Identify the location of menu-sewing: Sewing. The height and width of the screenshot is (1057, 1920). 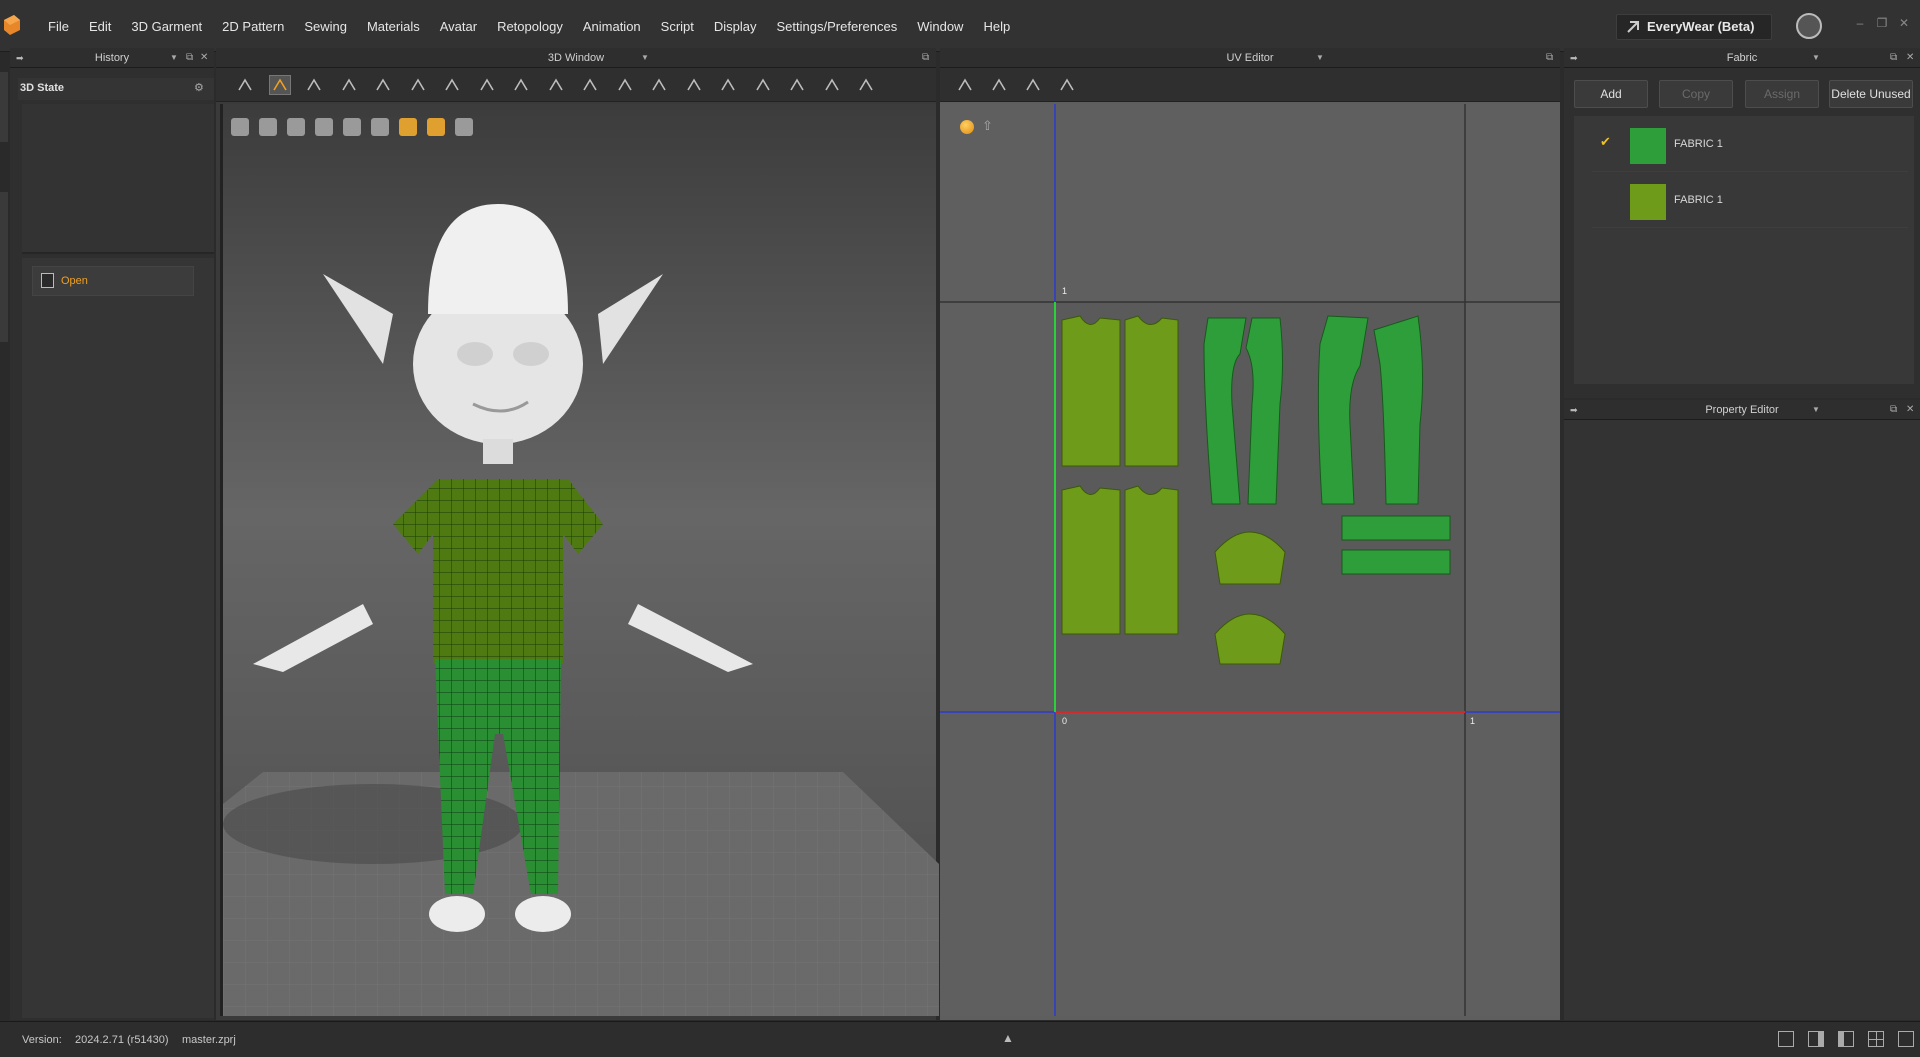
(325, 27).